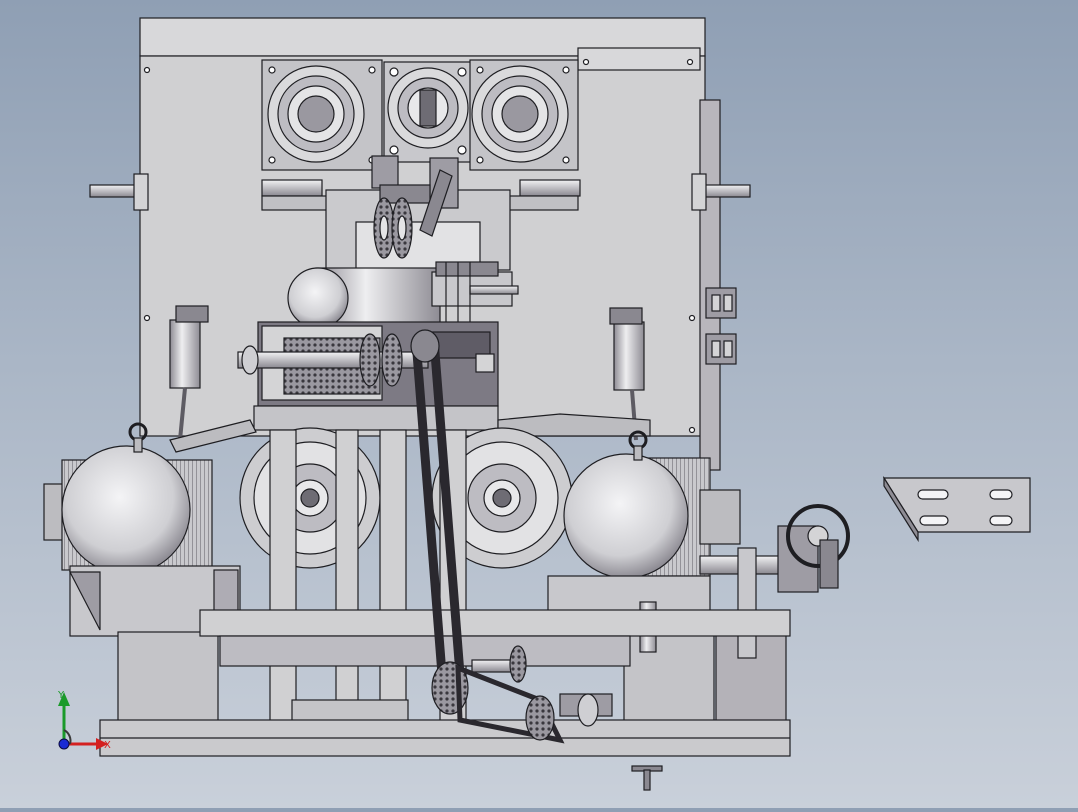 This screenshot has height=812, width=1078. What do you see at coordinates (107, 745) in the screenshot?
I see `triad-x-label: X` at bounding box center [107, 745].